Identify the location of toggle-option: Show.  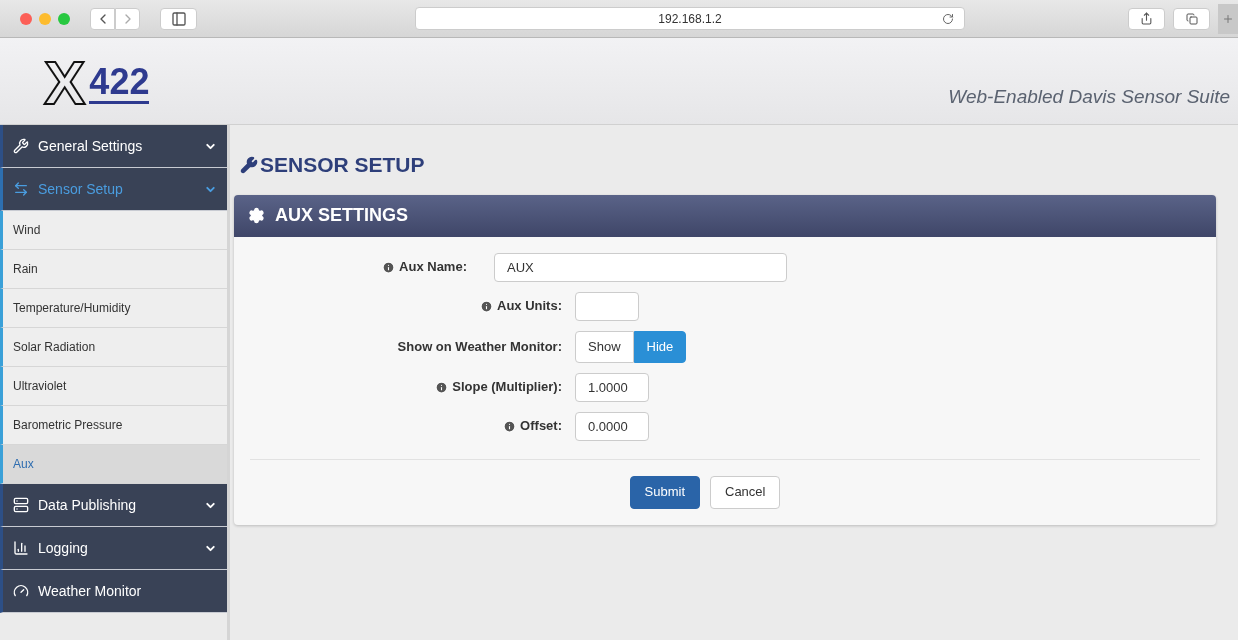
(604, 346).